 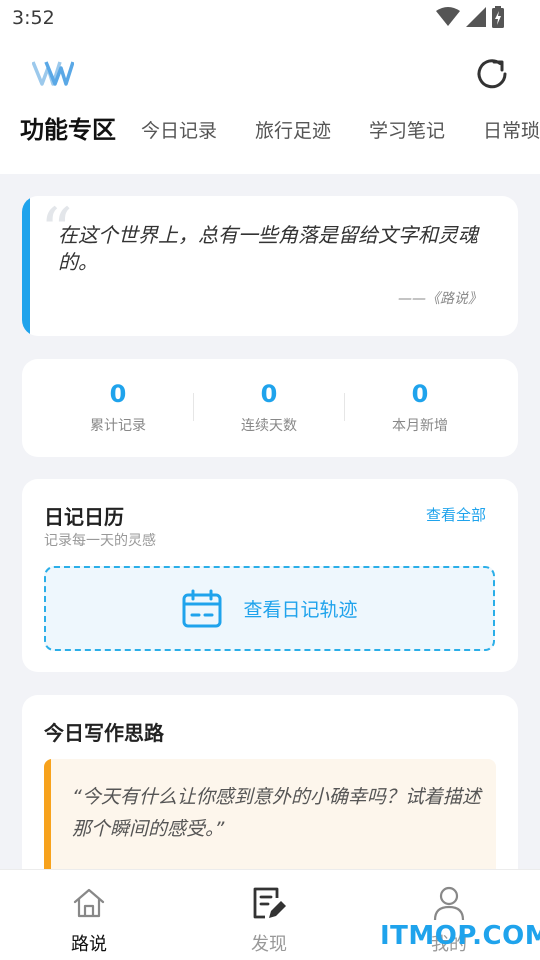 I want to click on stat-streak-days: 0 连续天数, so click(x=269, y=407).